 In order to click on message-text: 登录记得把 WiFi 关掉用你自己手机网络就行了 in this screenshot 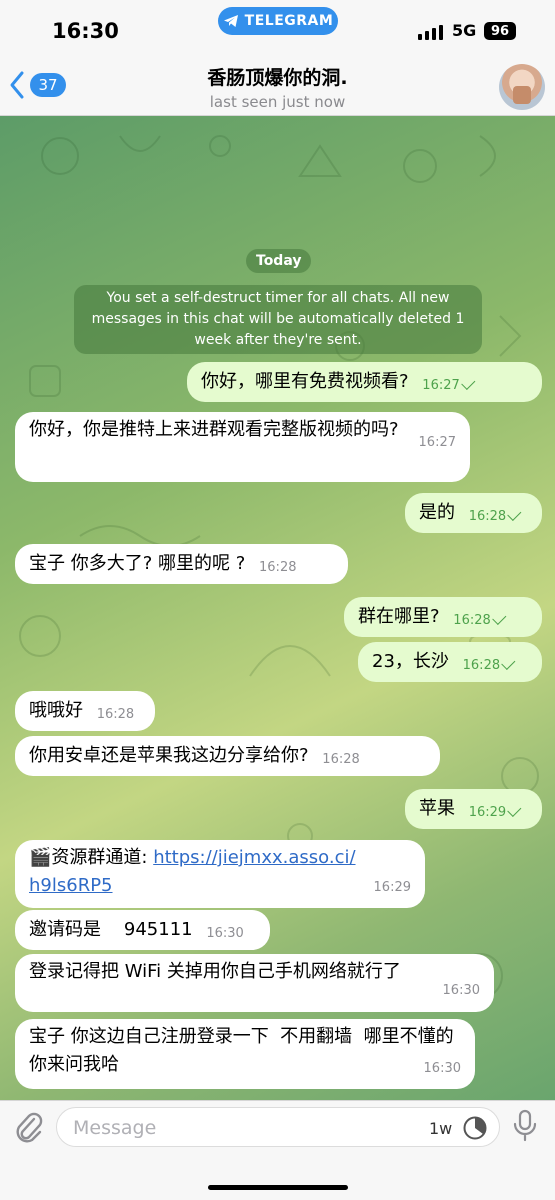, I will do `click(215, 971)`.